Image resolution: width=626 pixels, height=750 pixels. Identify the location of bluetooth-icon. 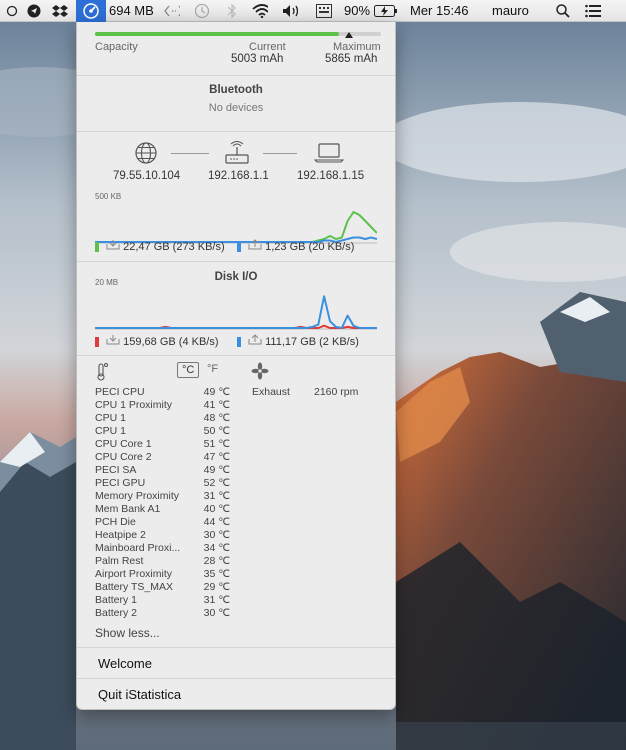
(232, 11).